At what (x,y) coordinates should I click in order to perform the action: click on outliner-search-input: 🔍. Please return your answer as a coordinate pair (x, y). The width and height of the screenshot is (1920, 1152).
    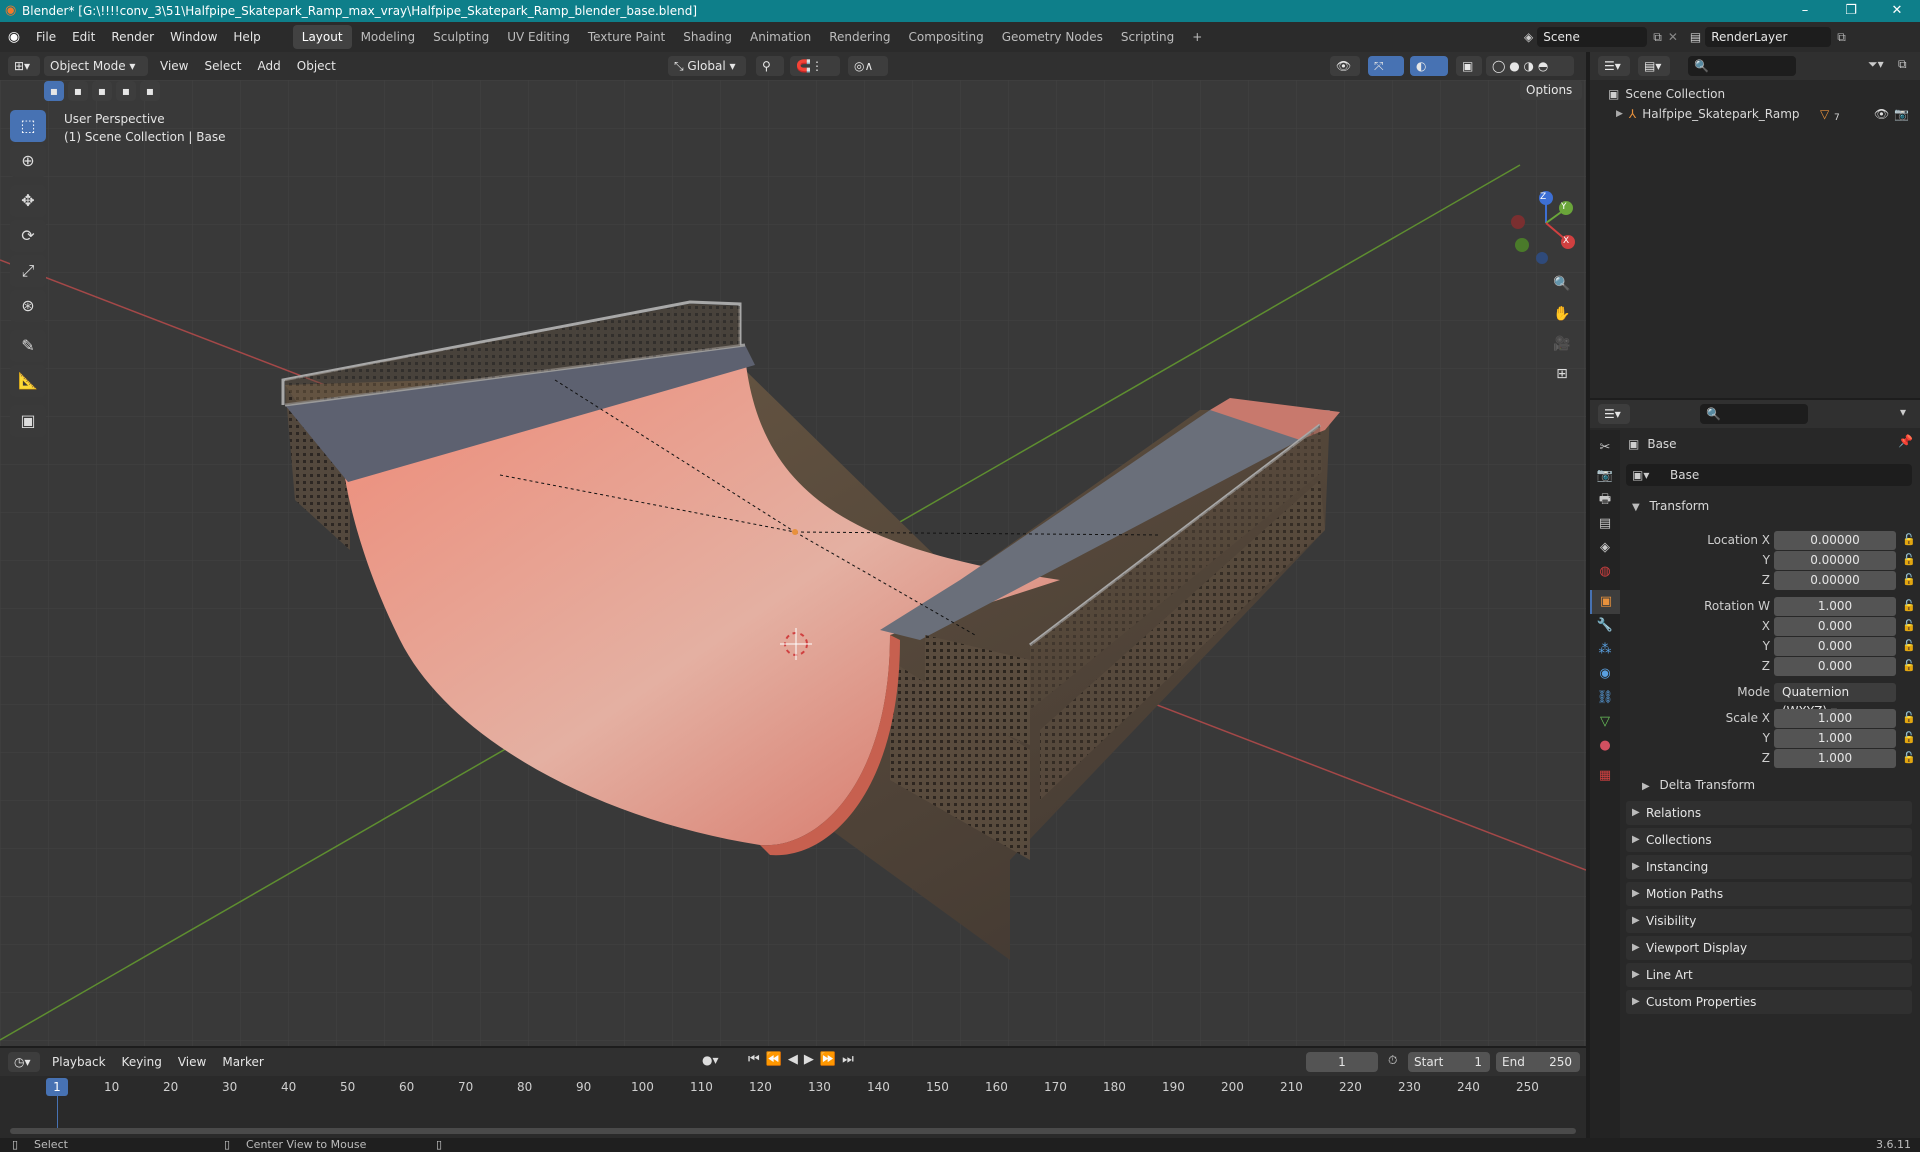
    Looking at the image, I should click on (1742, 66).